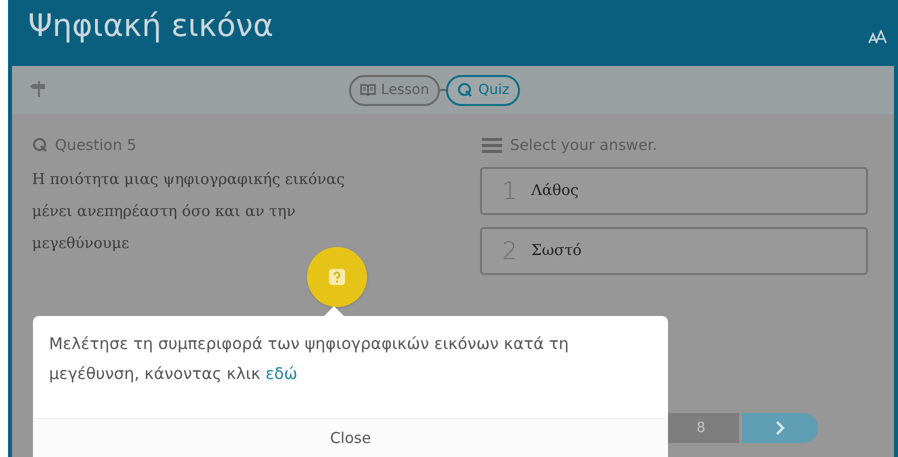 The height and width of the screenshot is (457, 898). Describe the element at coordinates (337, 277) in the screenshot. I see `question-icon` at that location.